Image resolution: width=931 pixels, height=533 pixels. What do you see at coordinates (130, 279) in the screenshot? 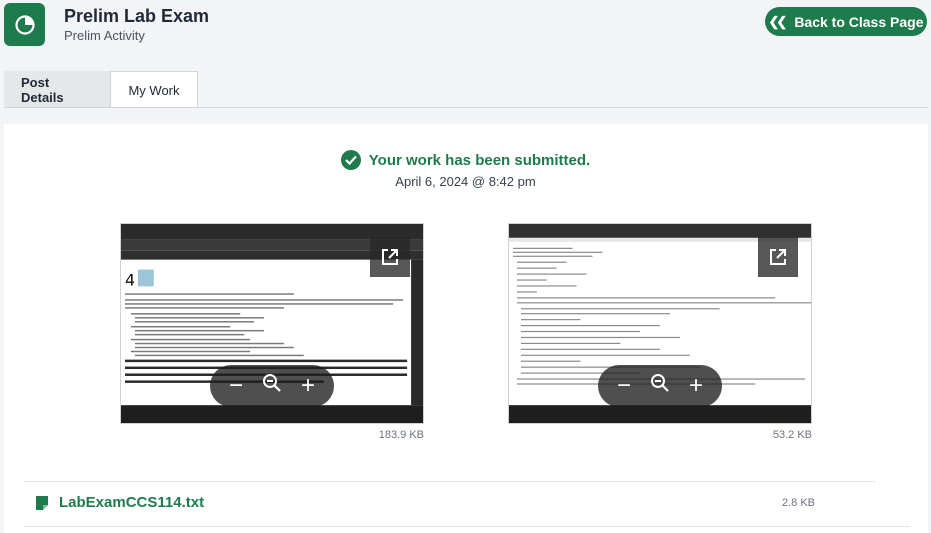
I see `svg-text: 4` at bounding box center [130, 279].